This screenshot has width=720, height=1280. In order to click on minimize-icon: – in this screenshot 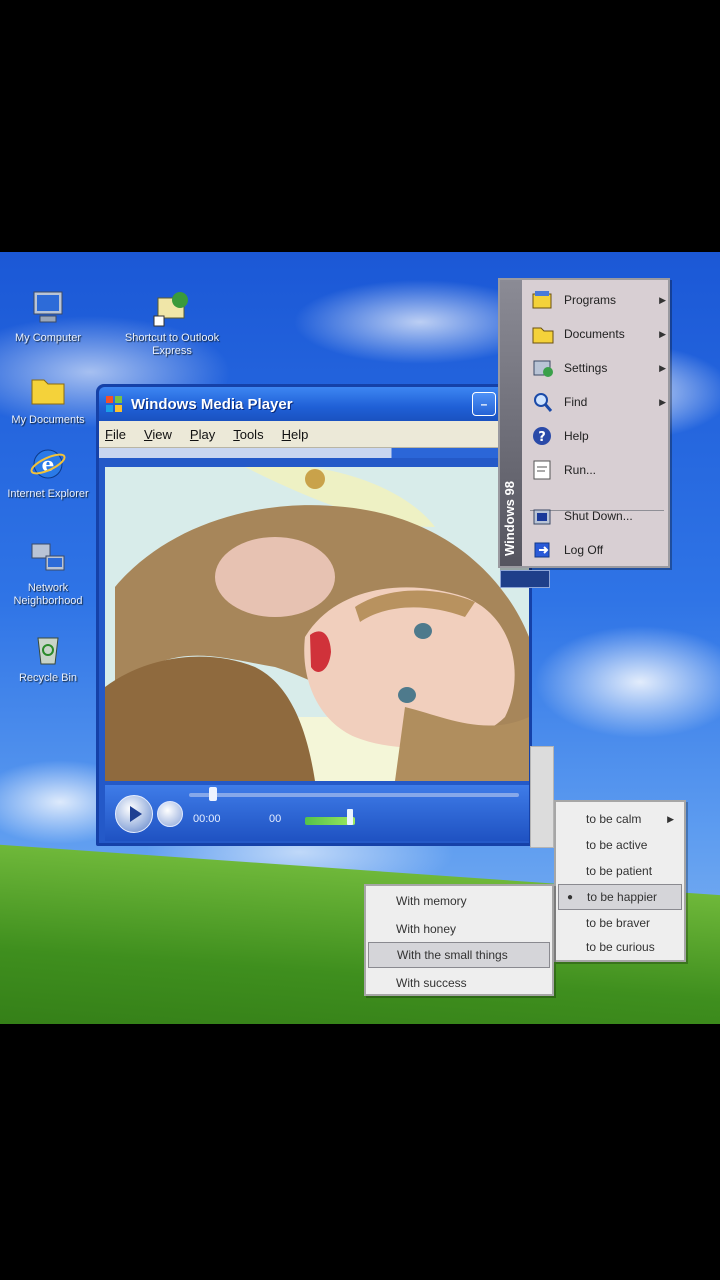, I will do `click(484, 404)`.